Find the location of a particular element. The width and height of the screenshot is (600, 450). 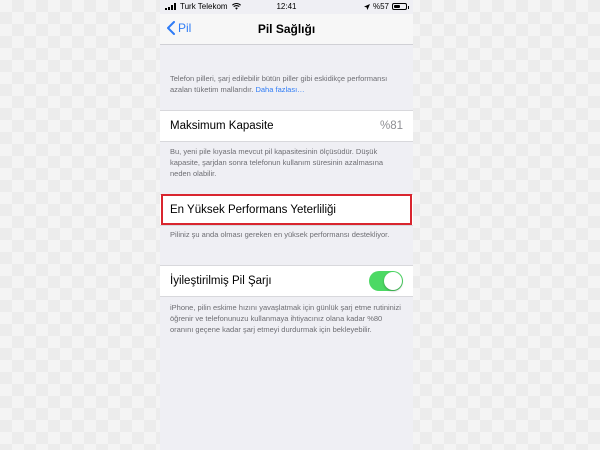

highlight-box is located at coordinates (286, 209).